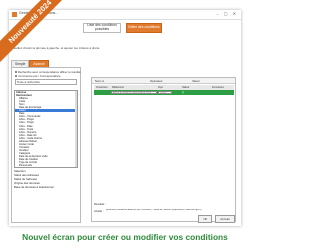  Describe the element at coordinates (218, 87) in the screenshot. I see `grid-col: Fermeture` at that location.